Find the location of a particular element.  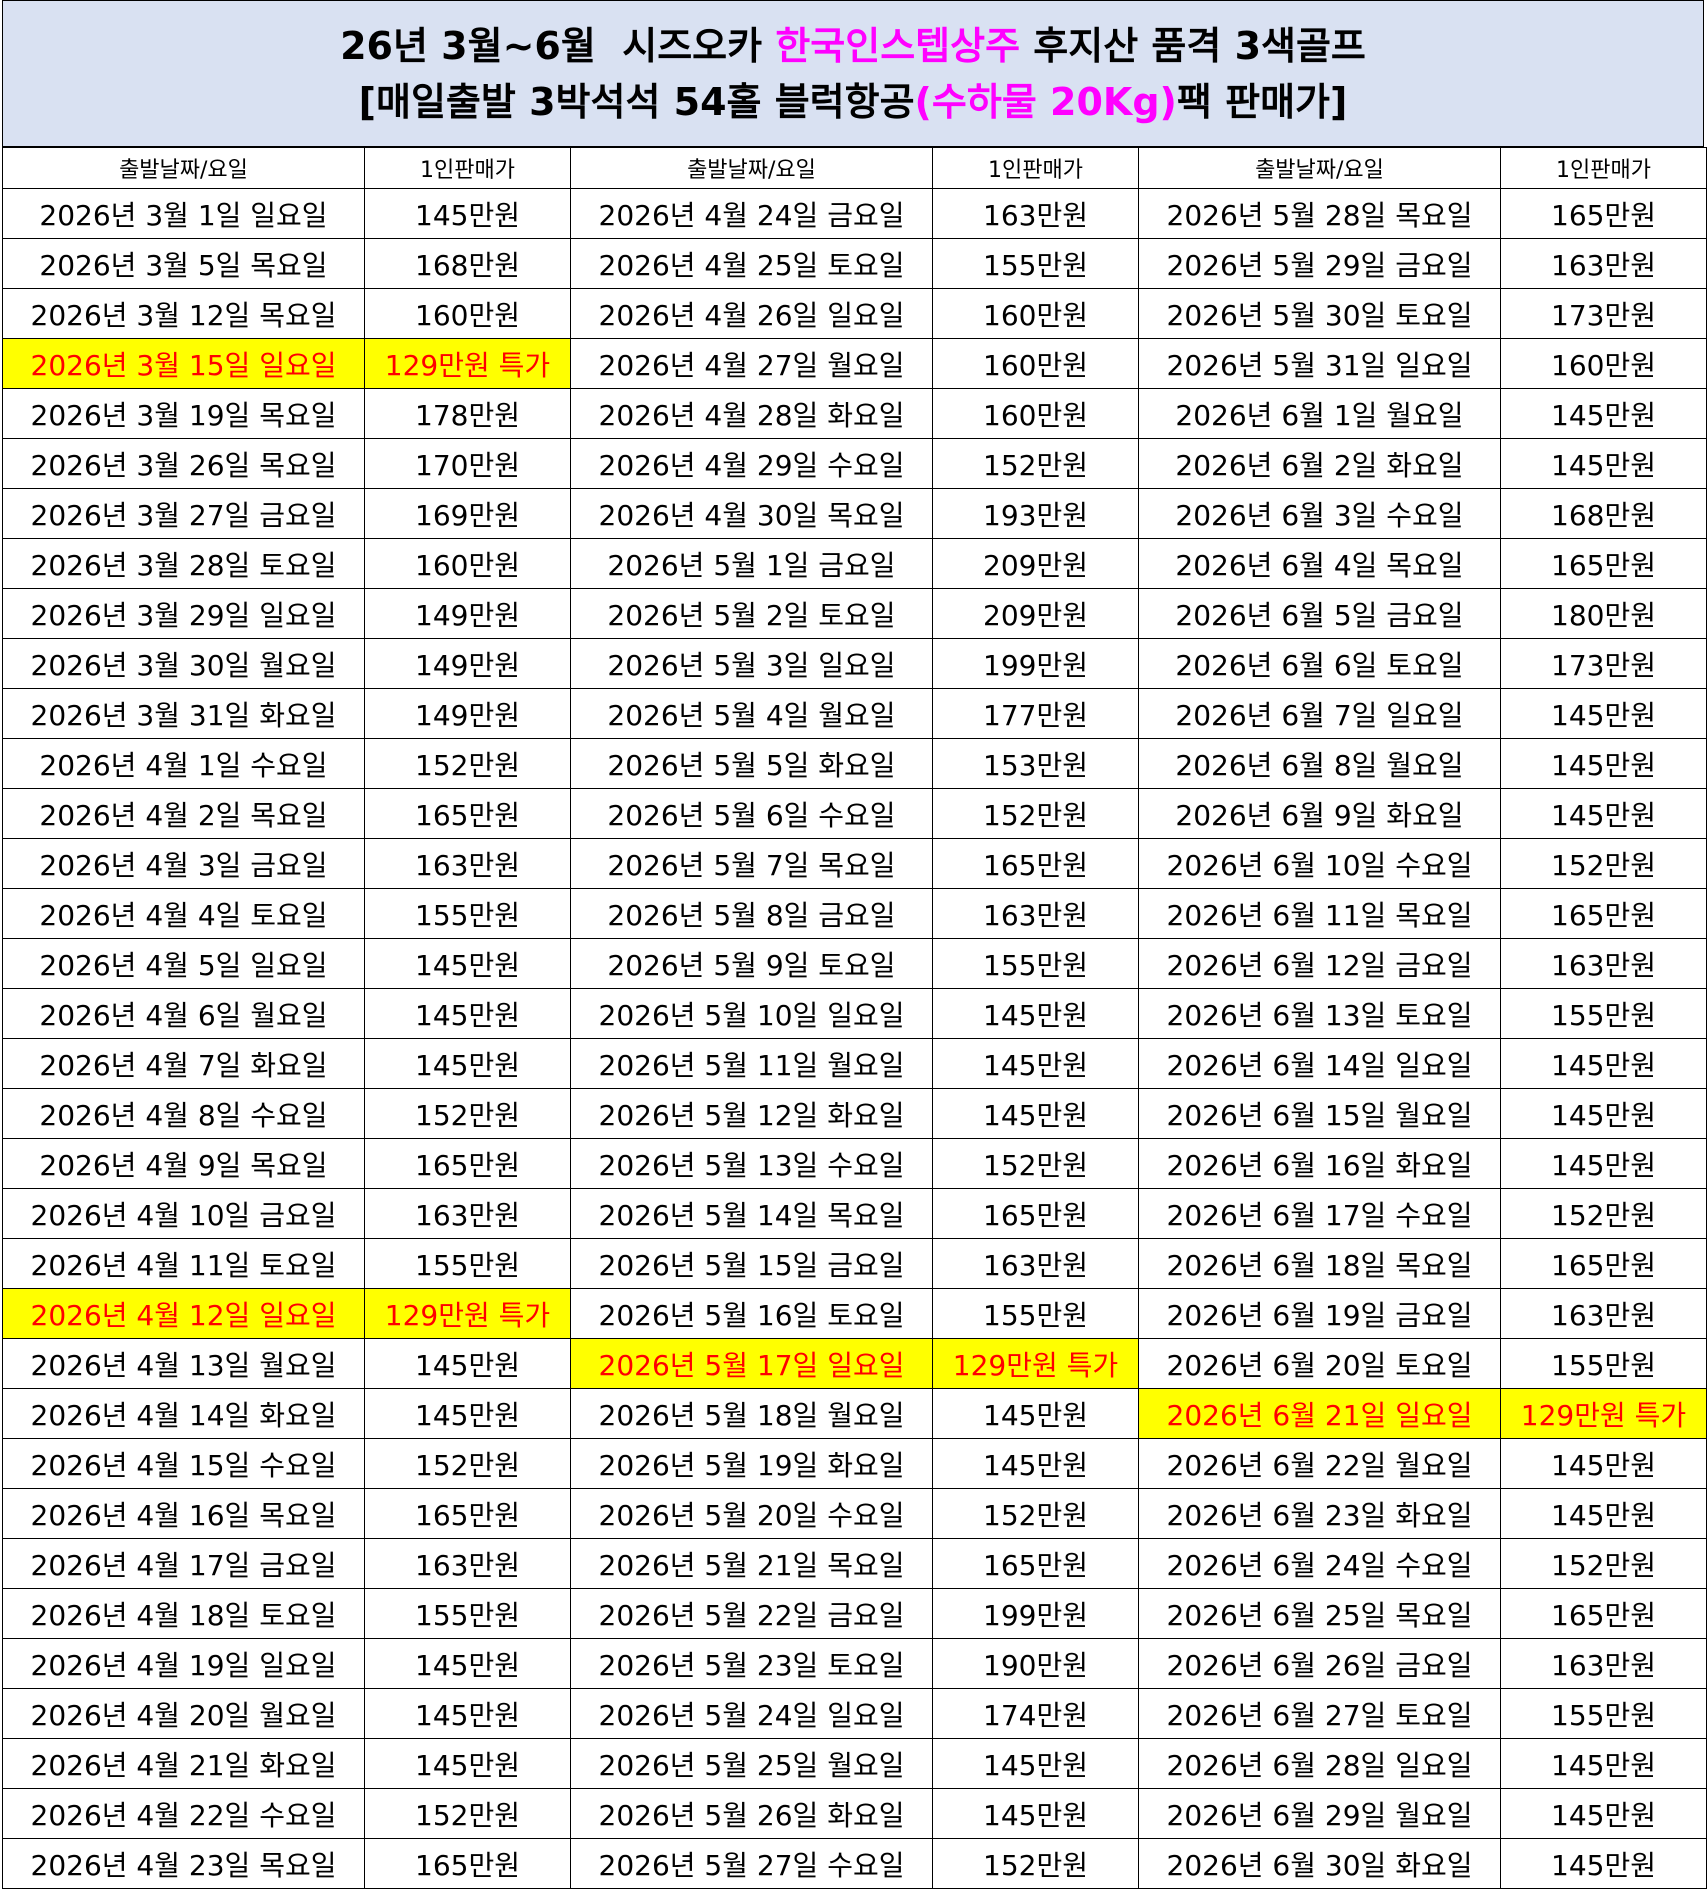

departure-date-cell: 2026년 5월 2일 토요일 is located at coordinates (751, 613).